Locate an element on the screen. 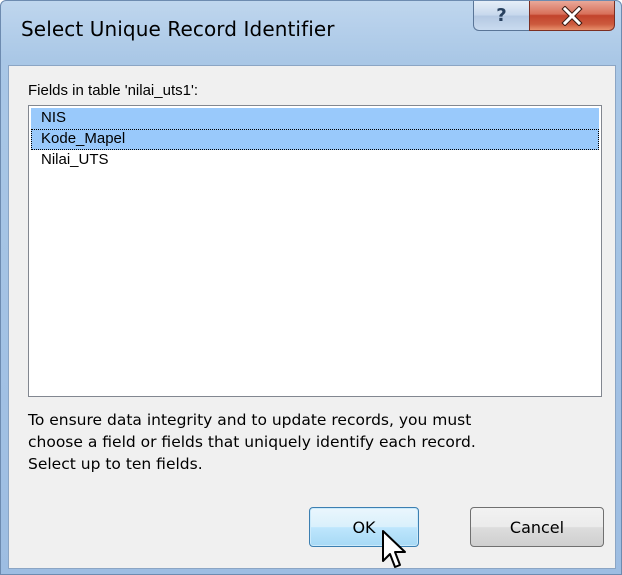 The width and height of the screenshot is (622, 575). cancel-button-label: Cancel is located at coordinates (537, 527).